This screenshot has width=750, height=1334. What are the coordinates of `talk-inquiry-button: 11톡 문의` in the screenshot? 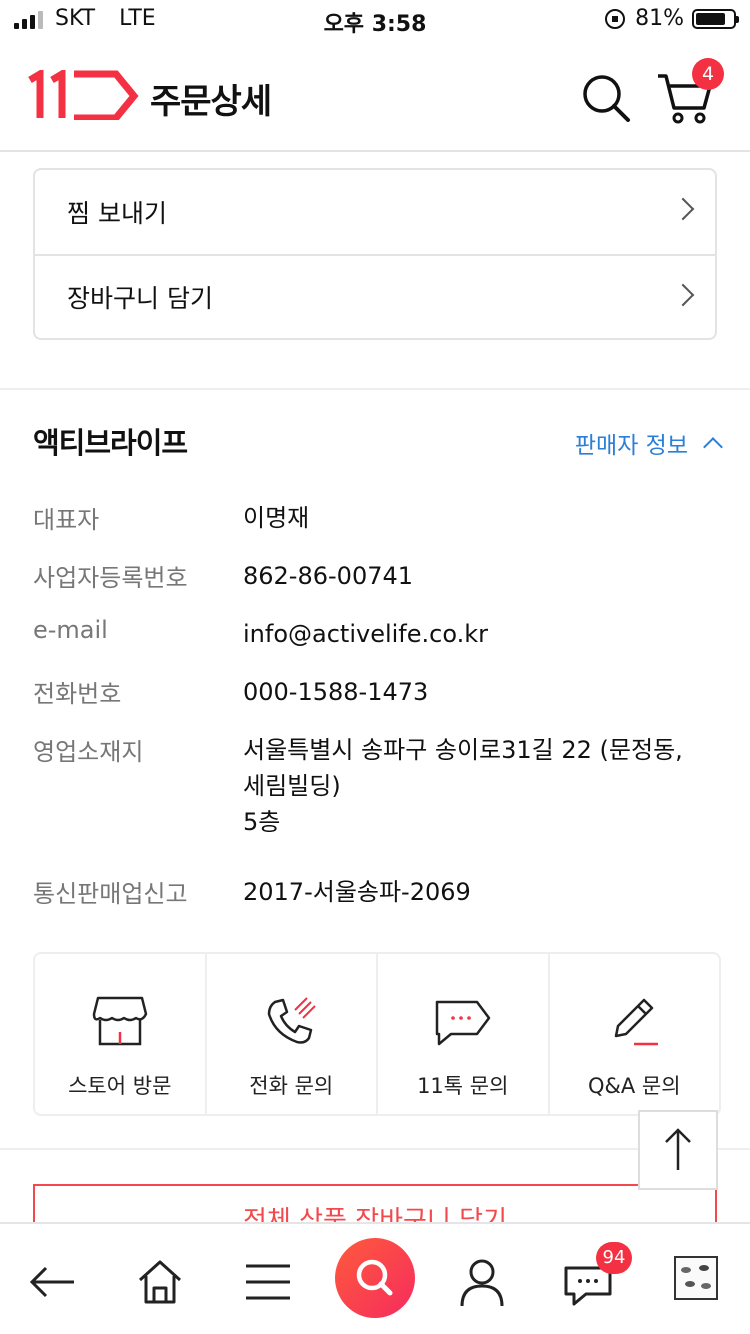 It's located at (462, 1034).